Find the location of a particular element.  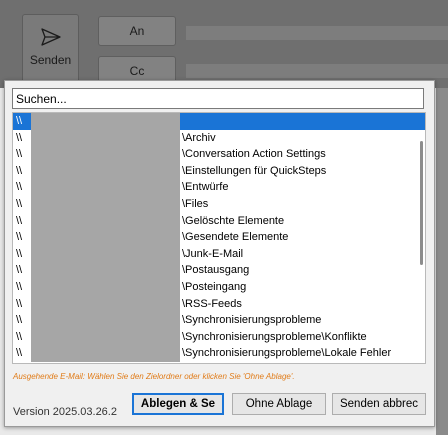

no-filing-button: Ohne Ablage is located at coordinates (279, 404).